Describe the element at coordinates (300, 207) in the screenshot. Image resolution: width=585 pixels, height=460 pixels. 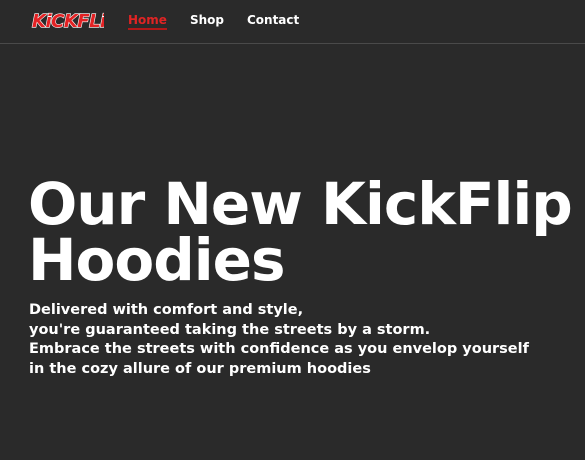
I see `hero-title-line-1: Our New KickFlip` at that location.